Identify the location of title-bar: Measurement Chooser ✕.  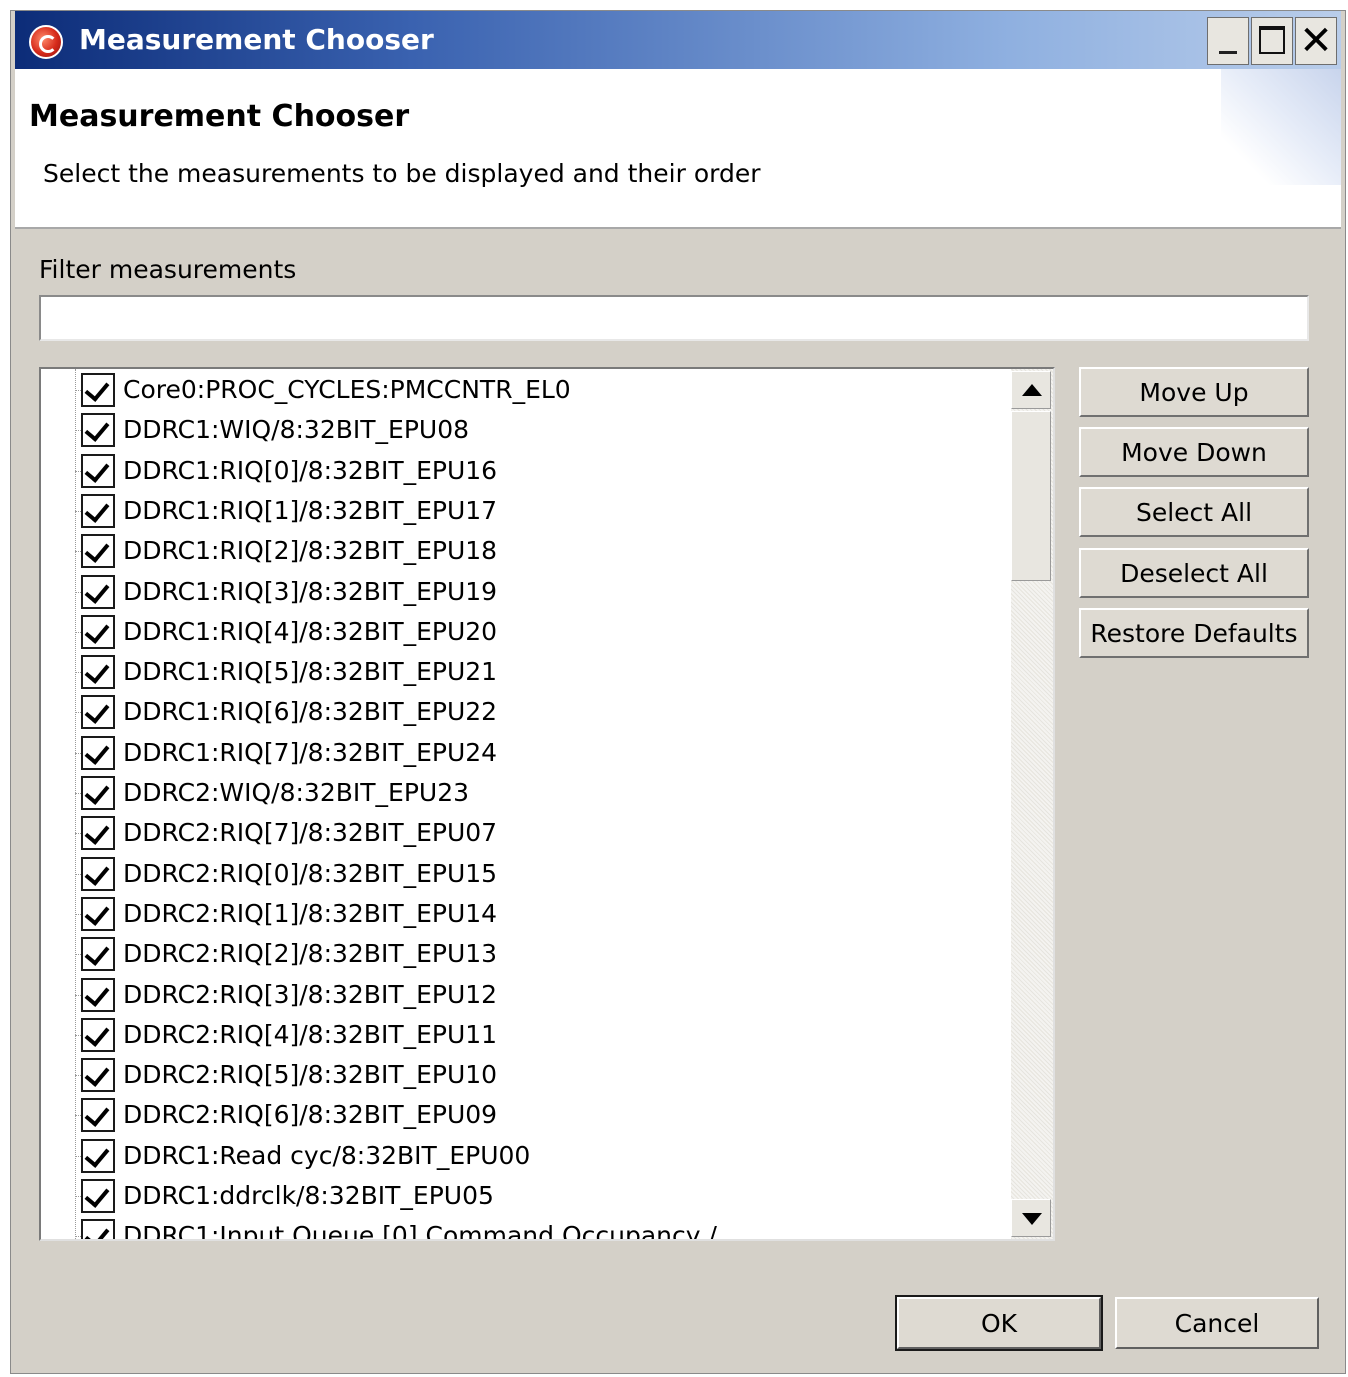
(678, 40).